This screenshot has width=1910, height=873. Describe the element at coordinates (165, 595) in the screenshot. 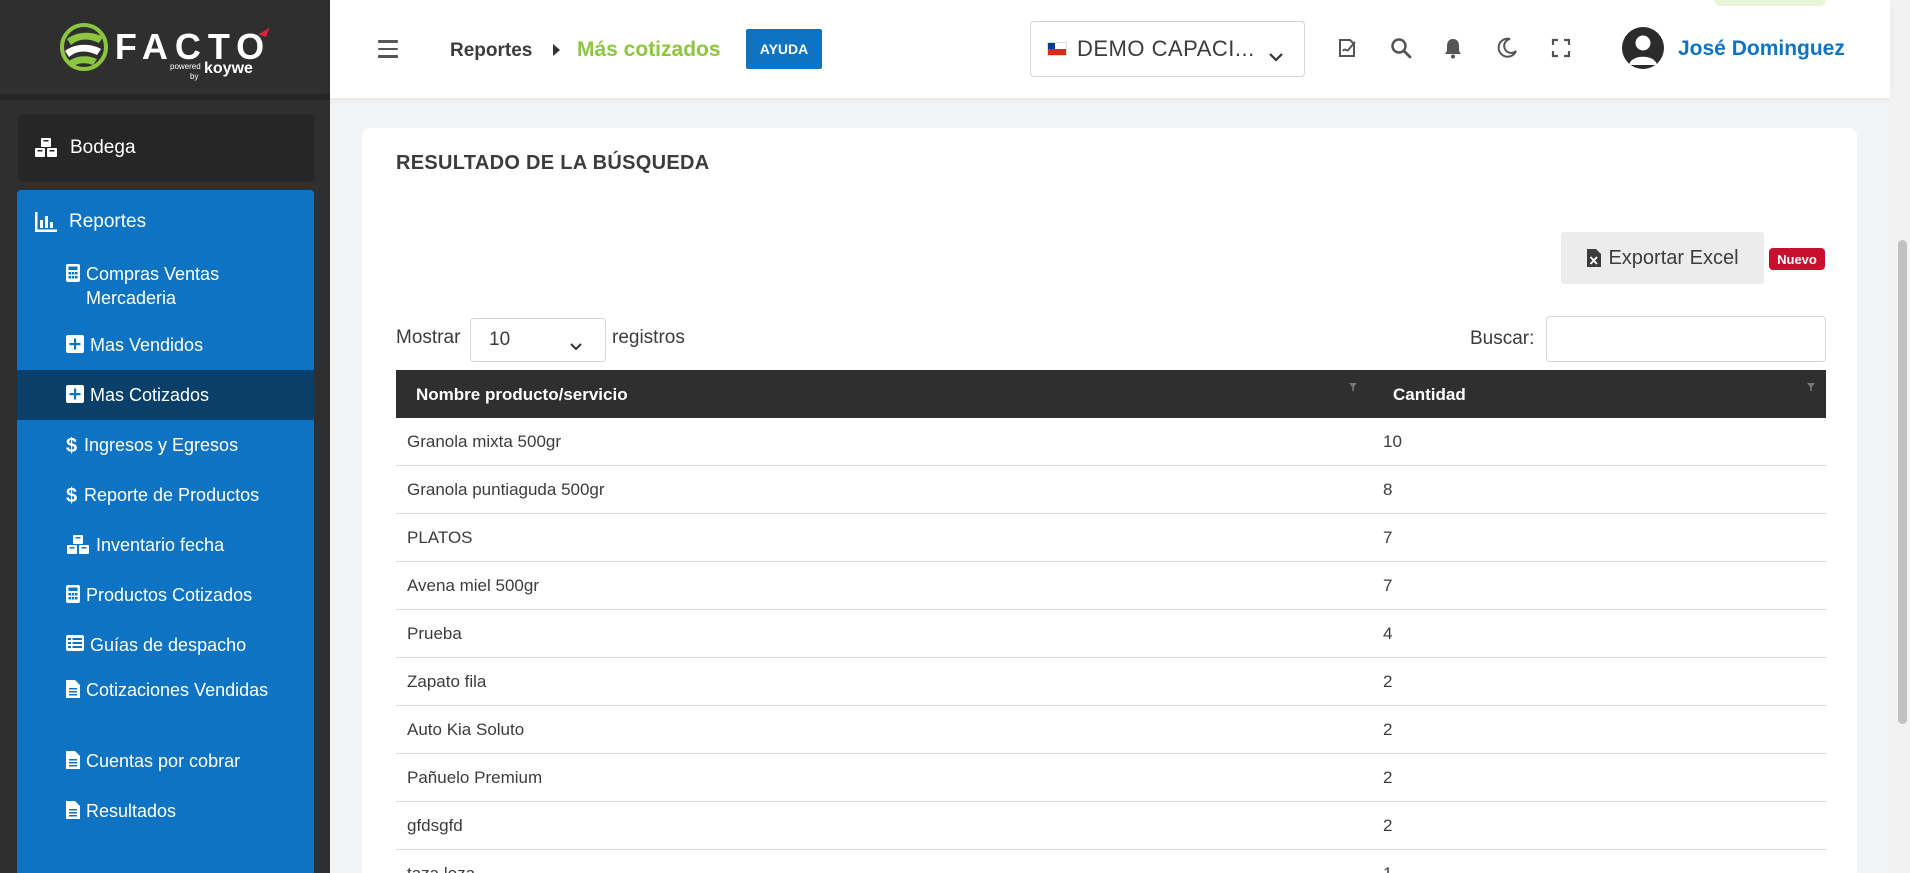

I see `sidebar-item-productos-cotizados: Productos Cotizados` at that location.